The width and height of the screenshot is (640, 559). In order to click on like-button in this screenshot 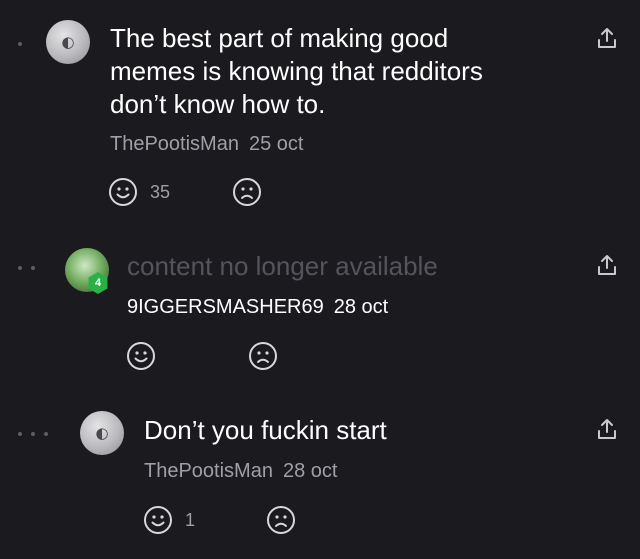, I will do `click(141, 356)`.